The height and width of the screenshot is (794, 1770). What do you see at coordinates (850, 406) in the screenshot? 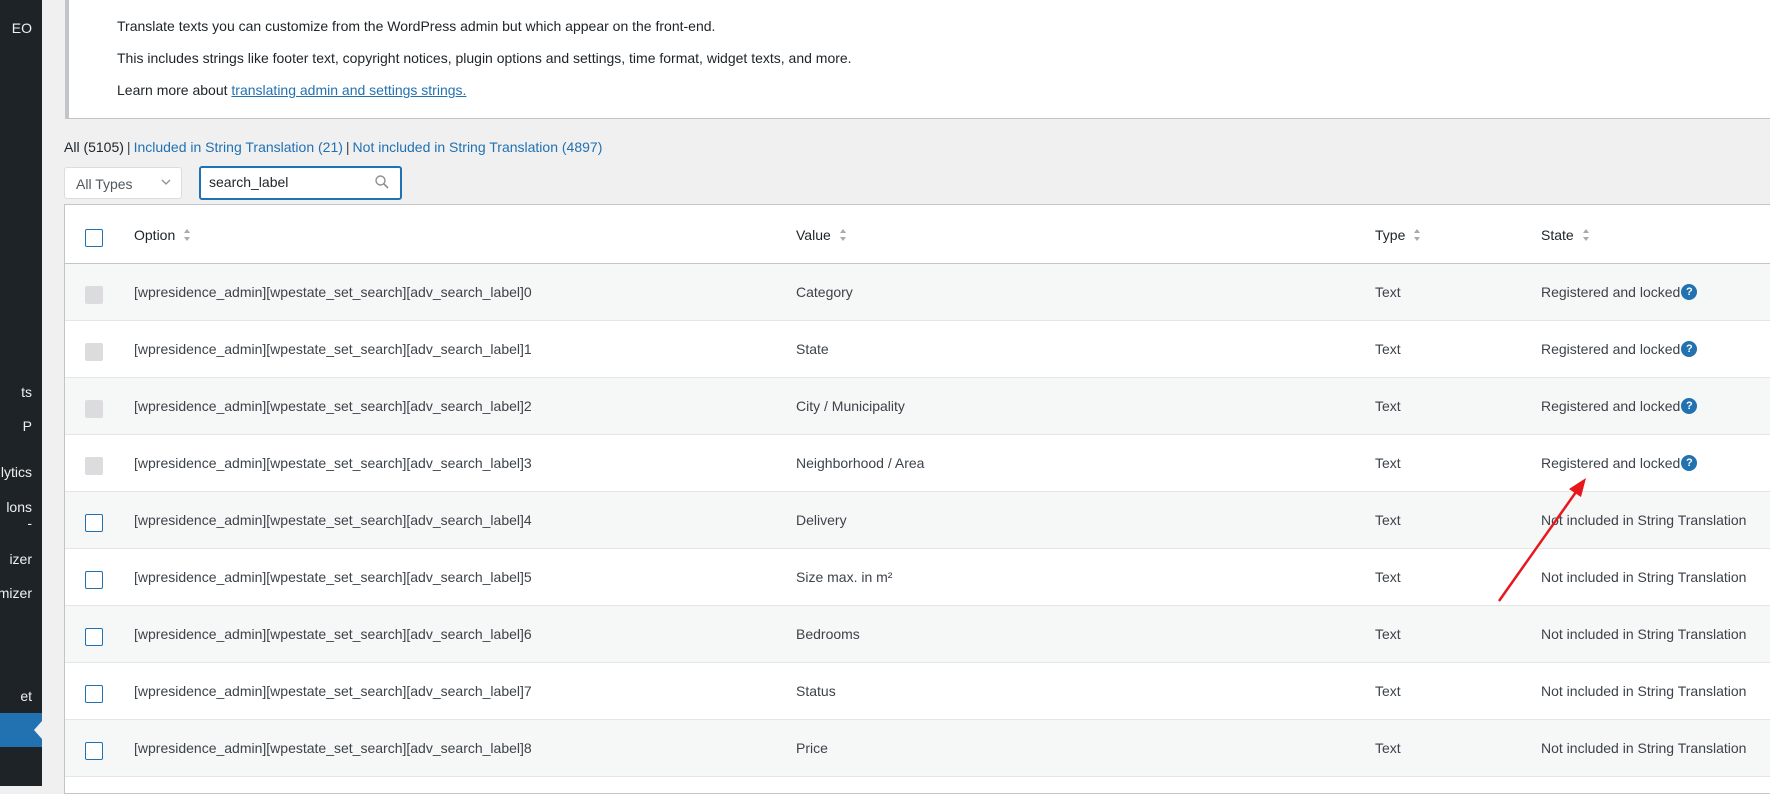
I see `value-cell: City / Municipality` at bounding box center [850, 406].